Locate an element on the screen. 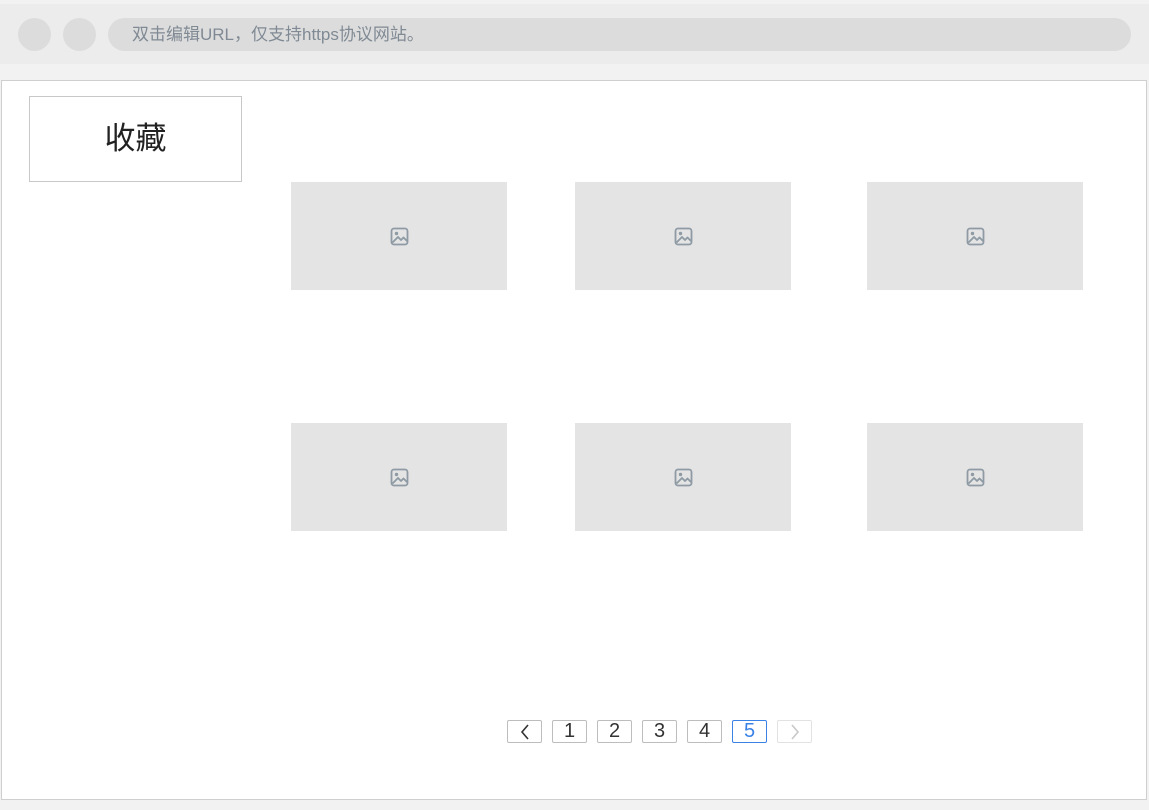 The image size is (1149, 810). page-button-1: 1 is located at coordinates (569, 731).